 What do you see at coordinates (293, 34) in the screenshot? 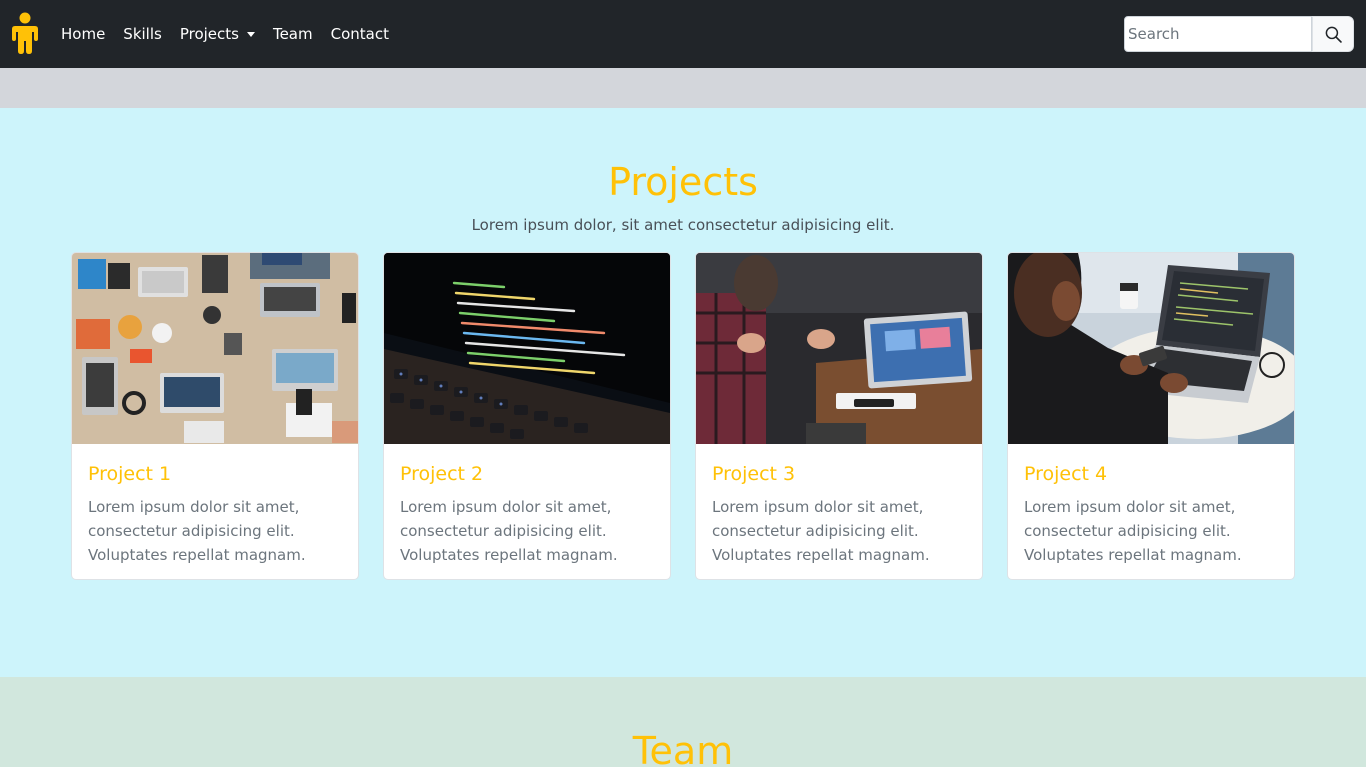
I see `nav-team: Team` at bounding box center [293, 34].